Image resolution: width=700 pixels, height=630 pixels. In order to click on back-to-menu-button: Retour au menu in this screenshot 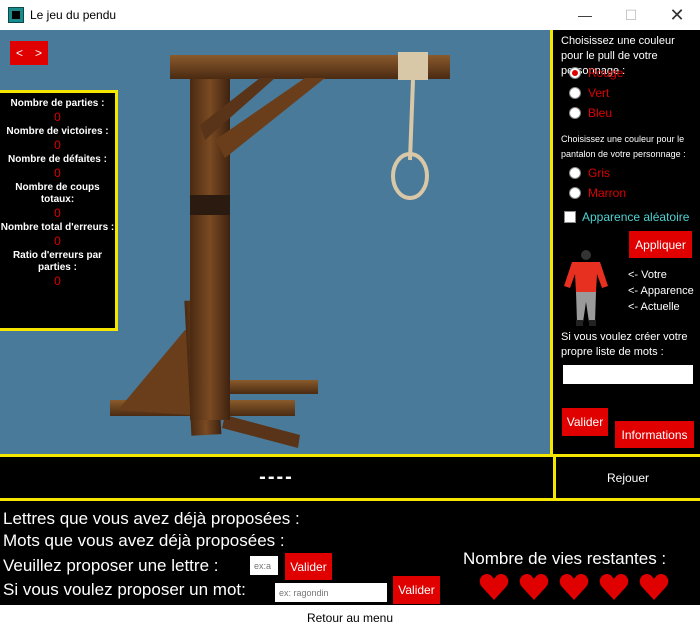, I will do `click(350, 617)`.